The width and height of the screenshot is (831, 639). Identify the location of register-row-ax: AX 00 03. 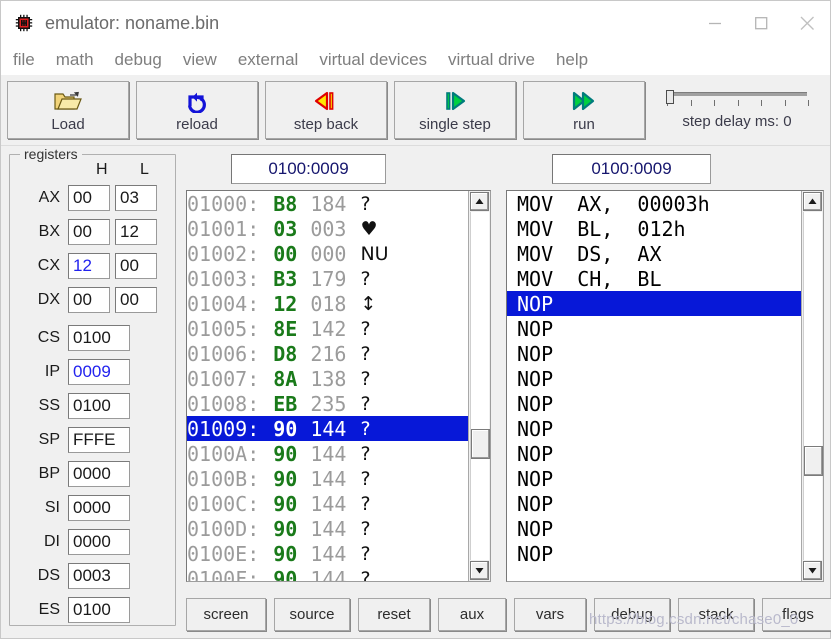
(83, 198).